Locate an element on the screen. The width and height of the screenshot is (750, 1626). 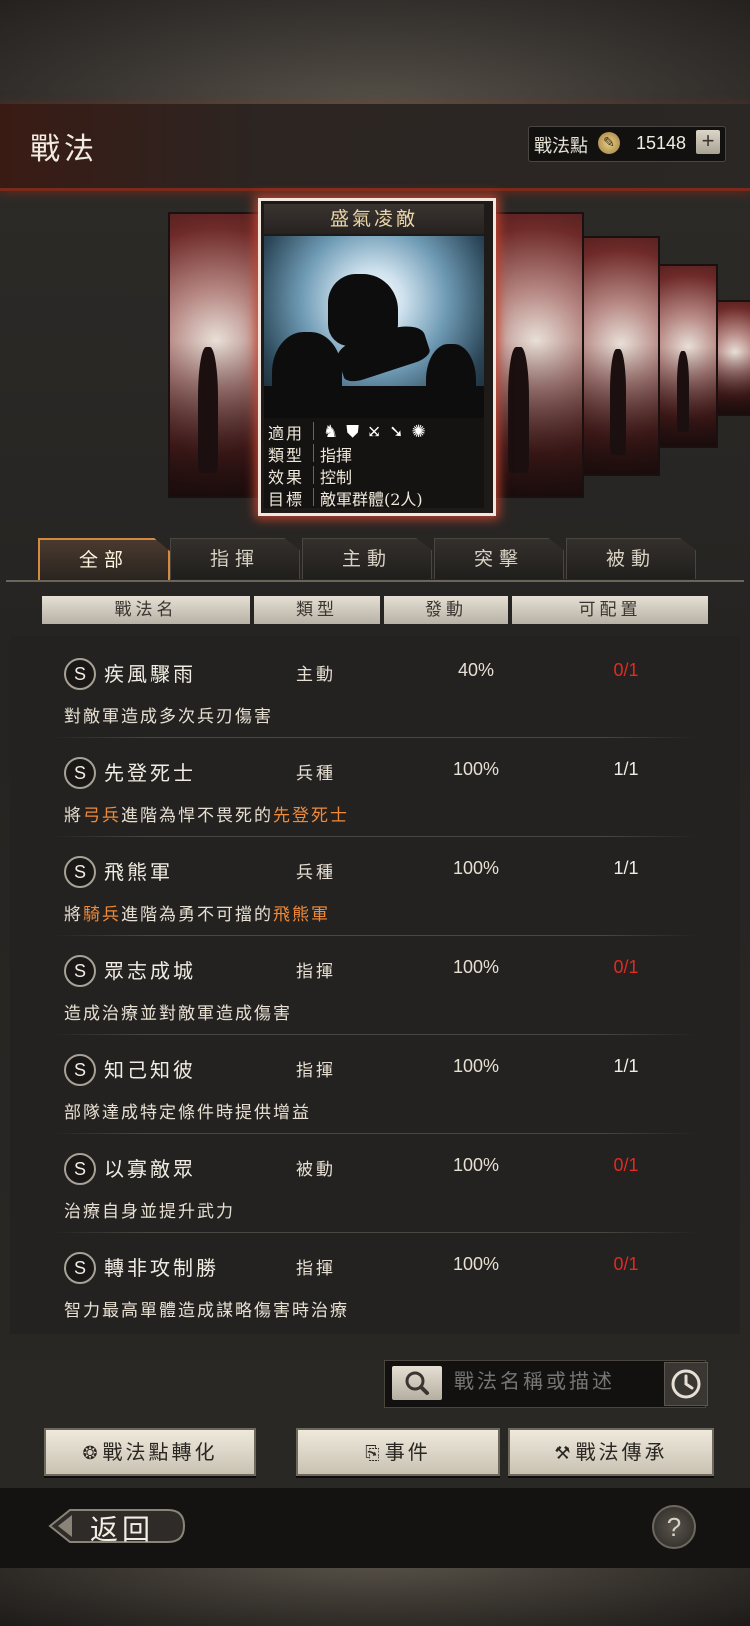
tactic-name: 以寡敵眾 is located at coordinates (150, 1169).